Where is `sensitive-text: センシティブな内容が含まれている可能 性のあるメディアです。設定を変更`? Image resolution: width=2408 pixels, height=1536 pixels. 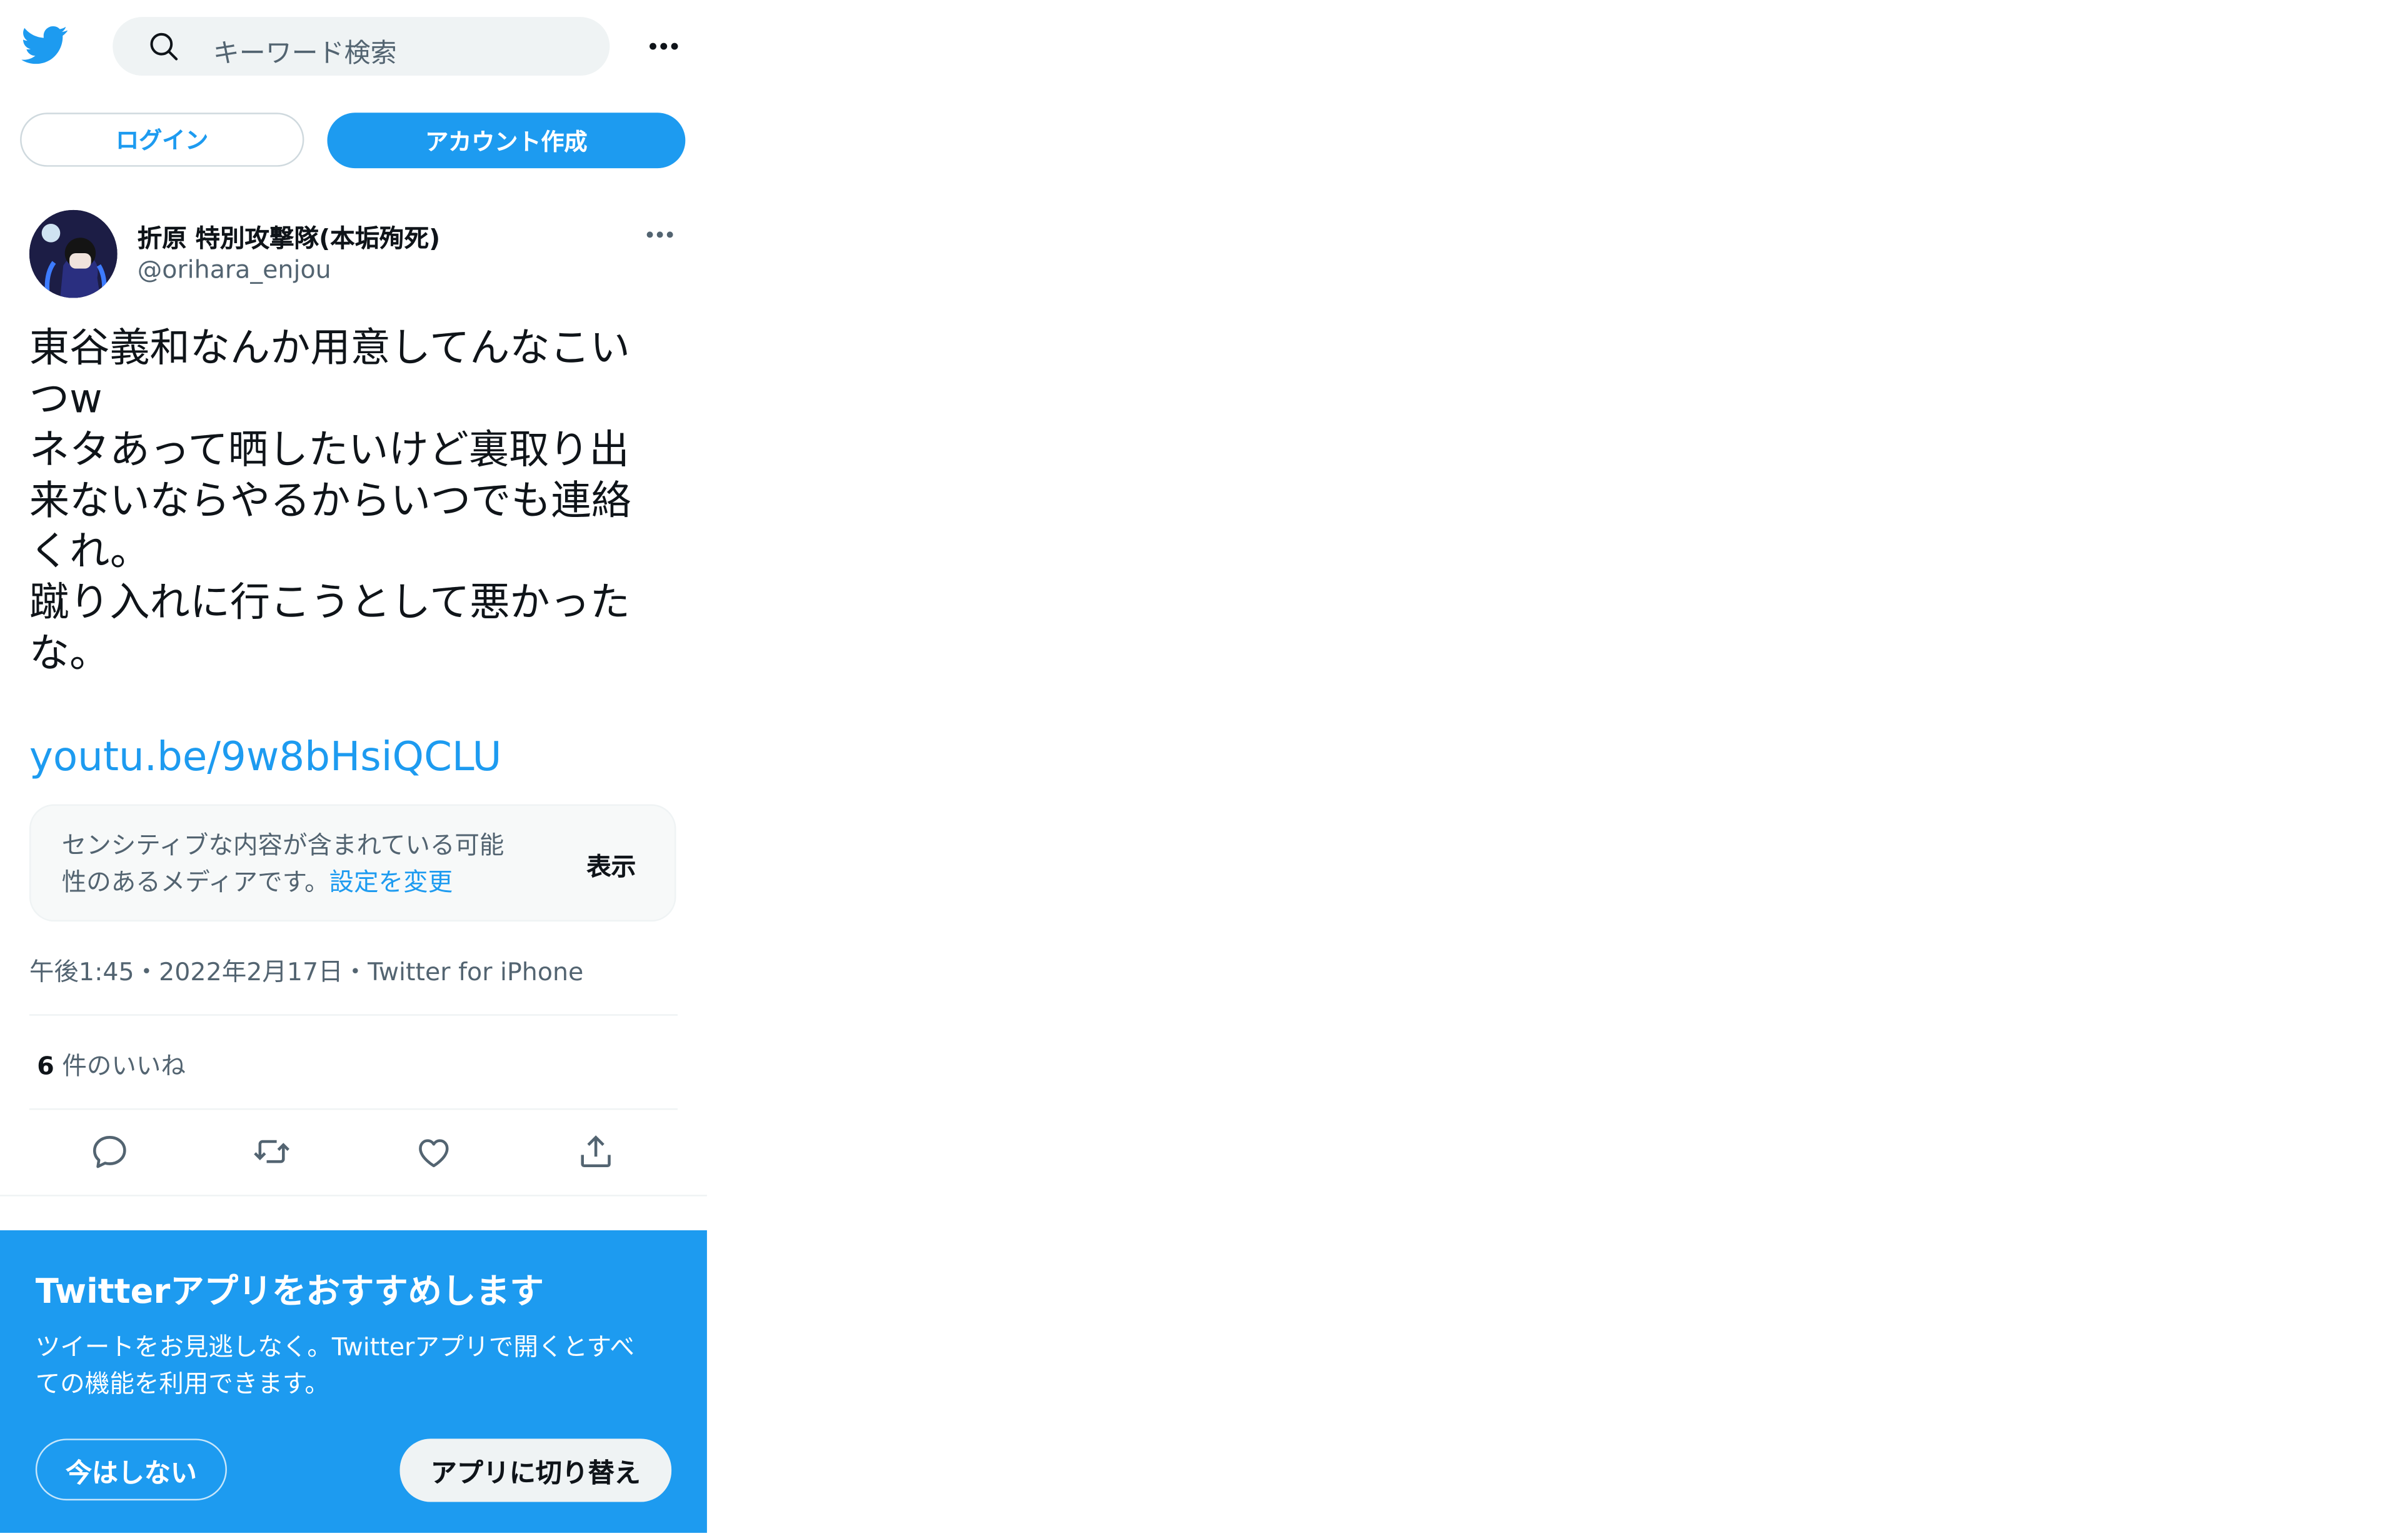 sensitive-text: センシティブな内容が含まれている可能 性のあるメディアです。設定を変更 is located at coordinates (309, 865).